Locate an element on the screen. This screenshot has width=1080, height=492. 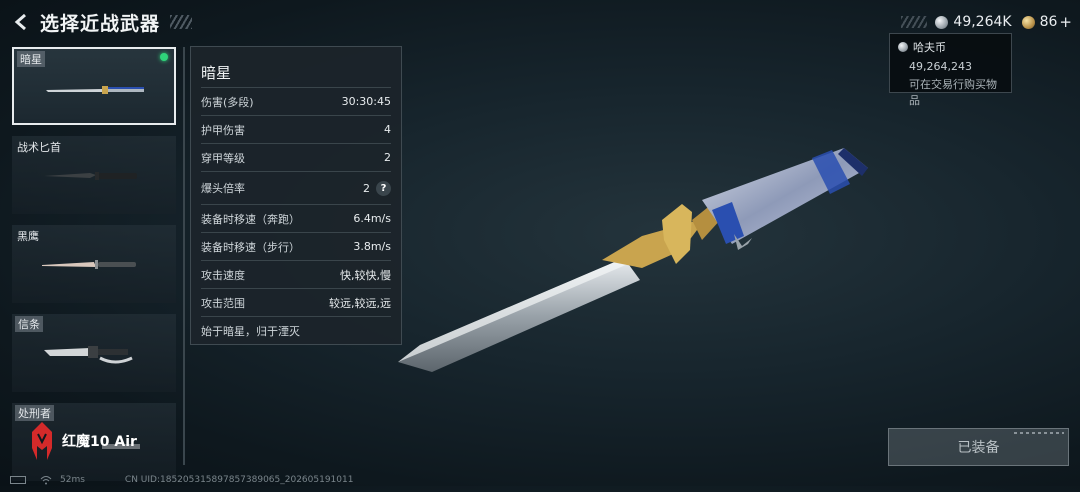
stat-row-run-speed: 装备时移速（奔跑） 6.4m/s is located at coordinates (296, 218).